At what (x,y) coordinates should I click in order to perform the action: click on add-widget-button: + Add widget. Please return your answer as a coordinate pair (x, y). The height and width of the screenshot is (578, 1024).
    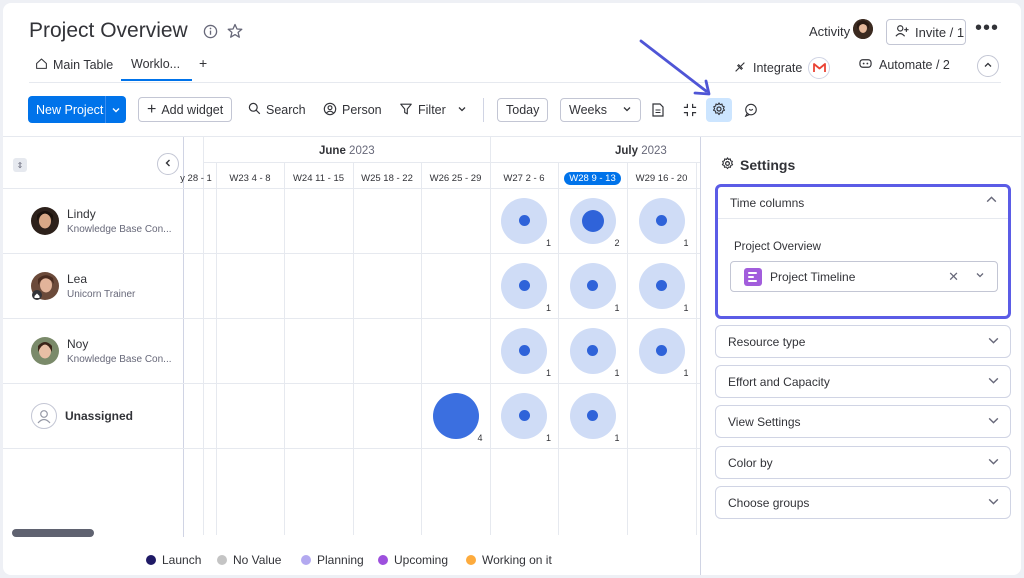
    Looking at the image, I should click on (185, 109).